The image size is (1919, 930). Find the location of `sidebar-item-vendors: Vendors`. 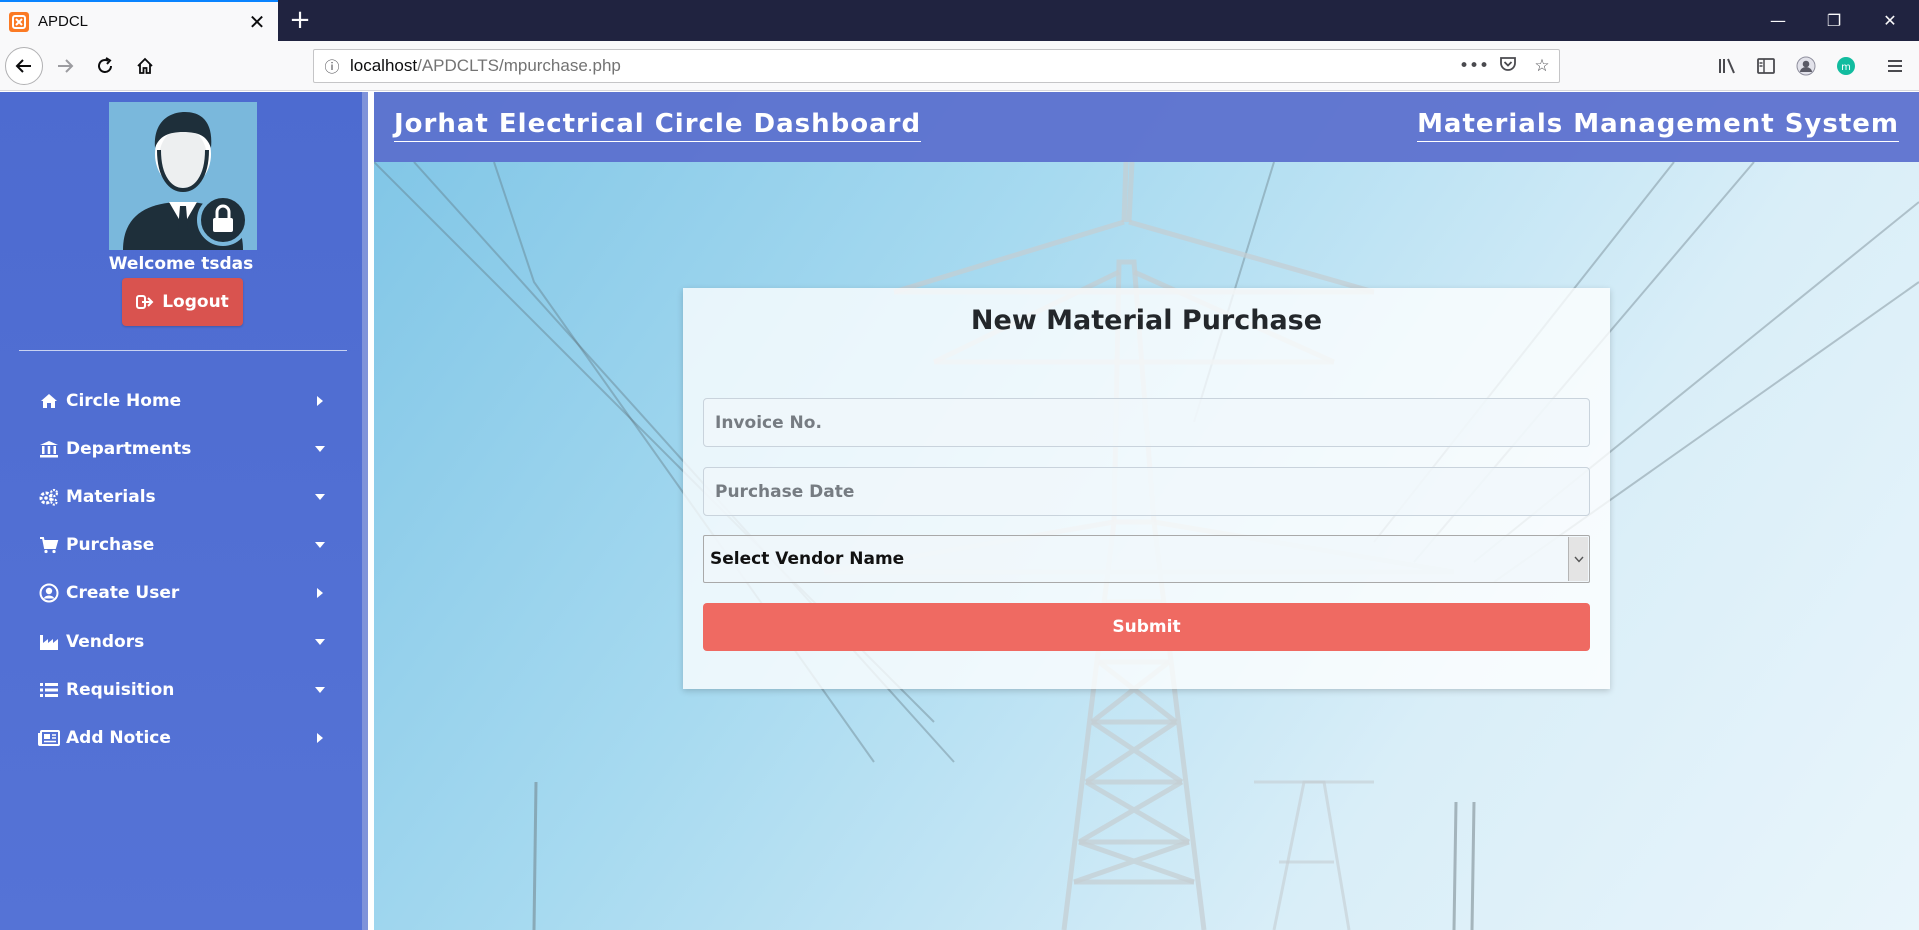

sidebar-item-vendors: Vendors is located at coordinates (181, 642).